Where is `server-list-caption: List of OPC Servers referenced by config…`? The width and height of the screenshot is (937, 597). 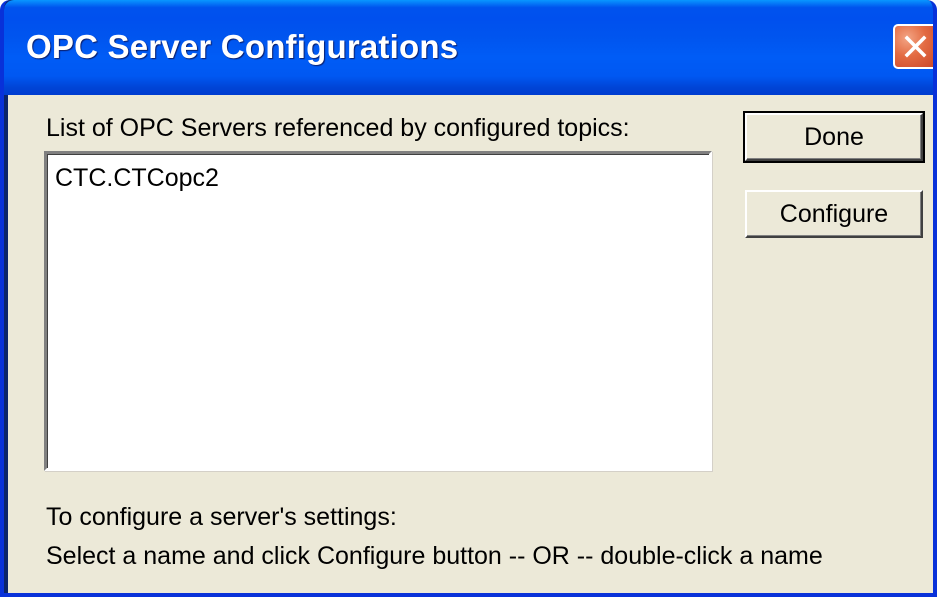 server-list-caption: List of OPC Servers referenced by config… is located at coordinates (338, 128).